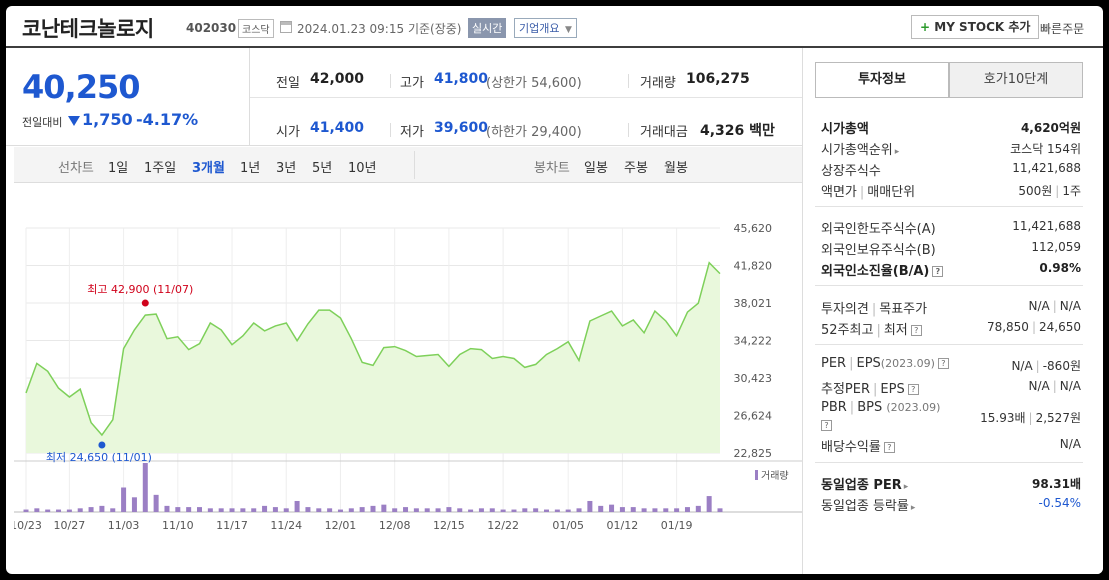  I want to click on candle-weekly: 주봉, so click(636, 166).